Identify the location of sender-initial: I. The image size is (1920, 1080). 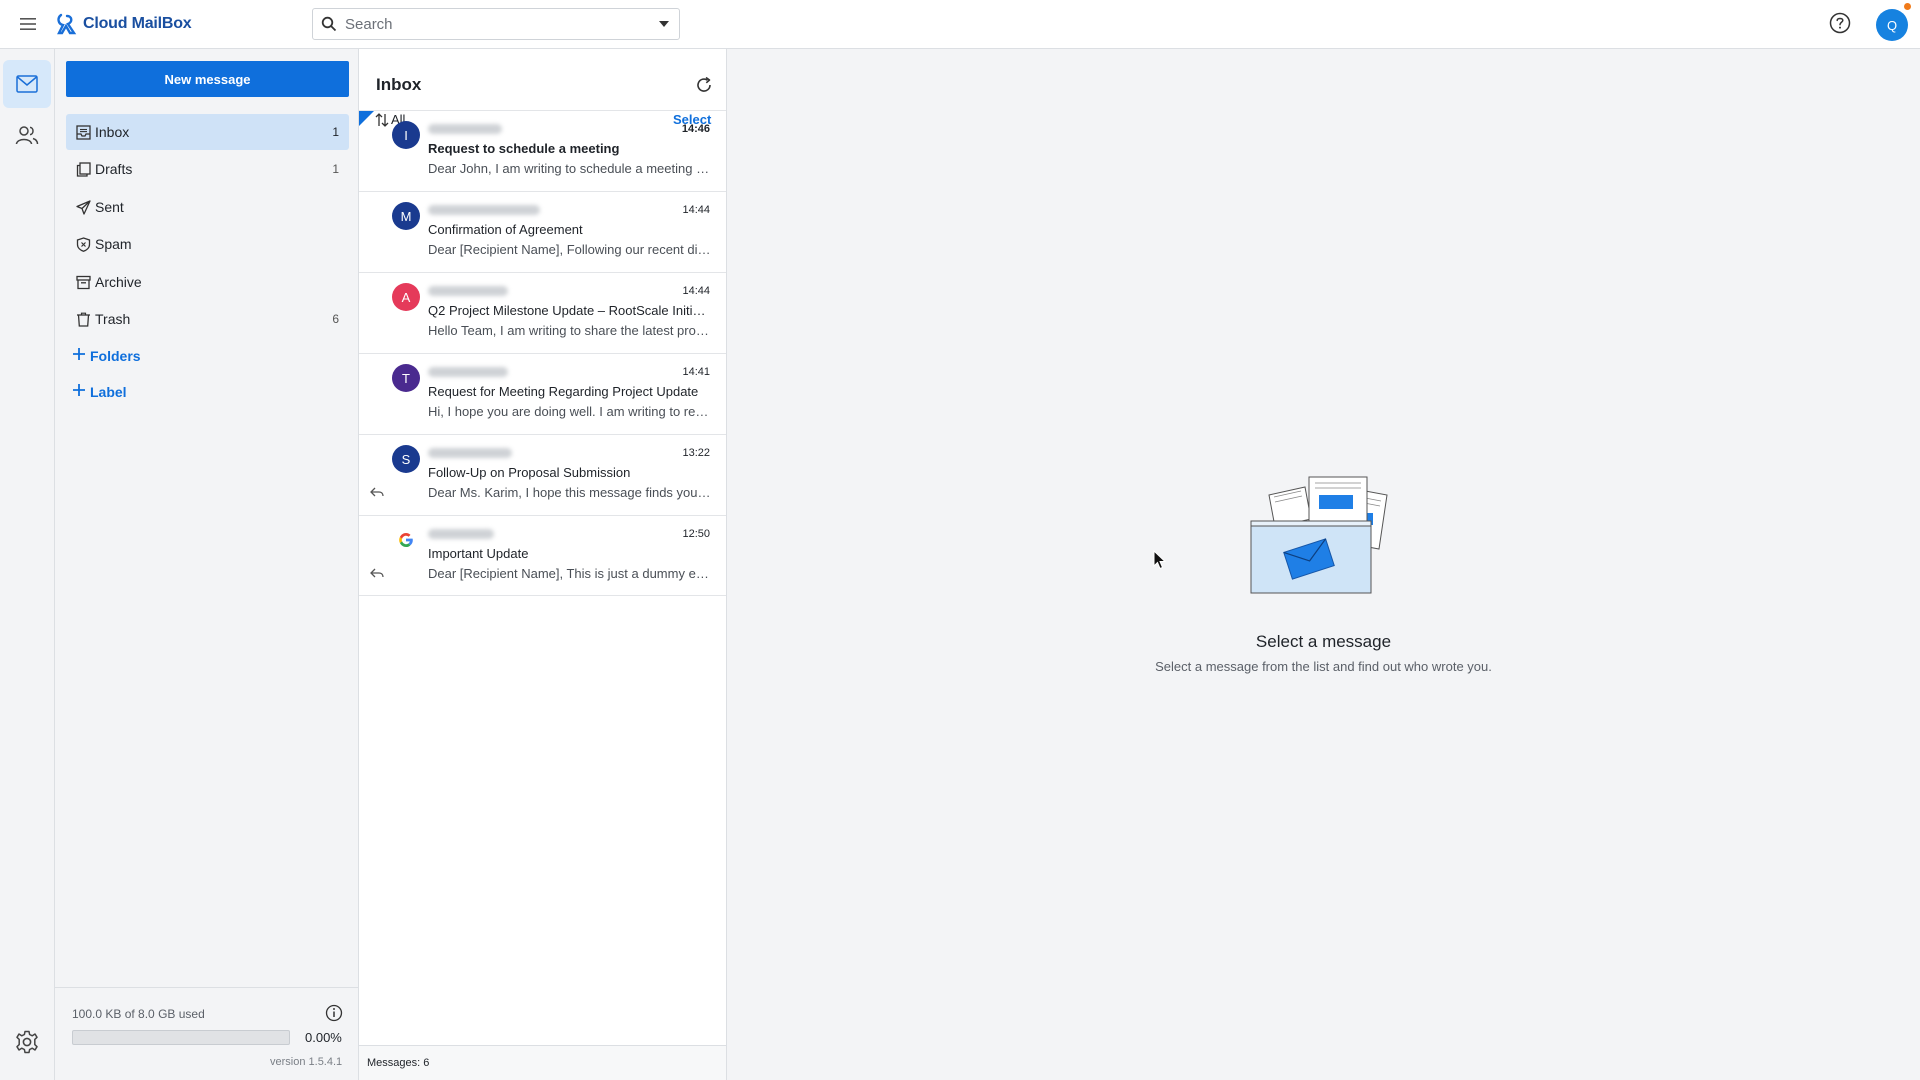
(406, 135).